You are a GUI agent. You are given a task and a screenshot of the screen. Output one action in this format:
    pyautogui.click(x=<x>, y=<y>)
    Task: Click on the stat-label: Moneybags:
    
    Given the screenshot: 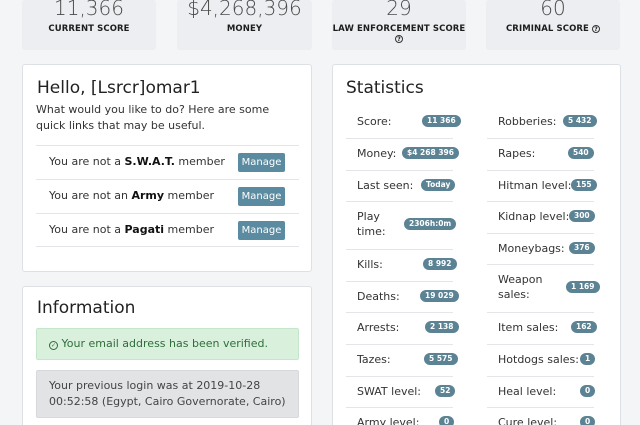 What is the action you would take?
    pyautogui.click(x=531, y=248)
    